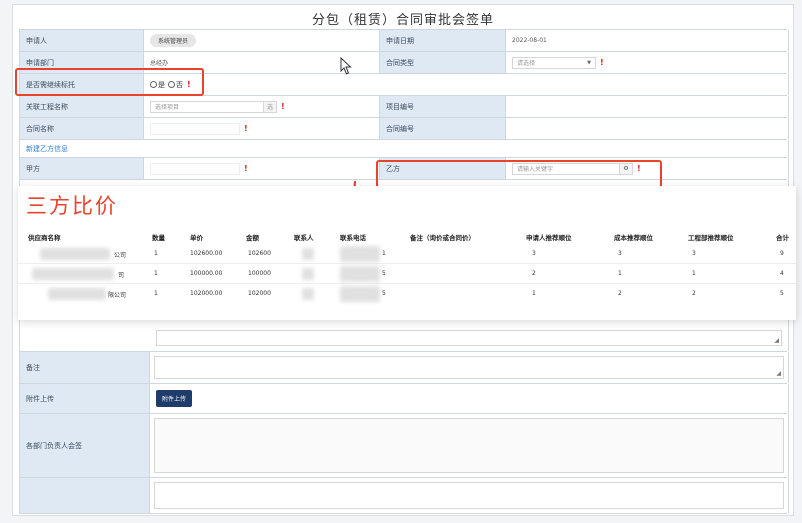  Describe the element at coordinates (174, 398) in the screenshot. I see `attach-upload-button: 附件上传` at that location.